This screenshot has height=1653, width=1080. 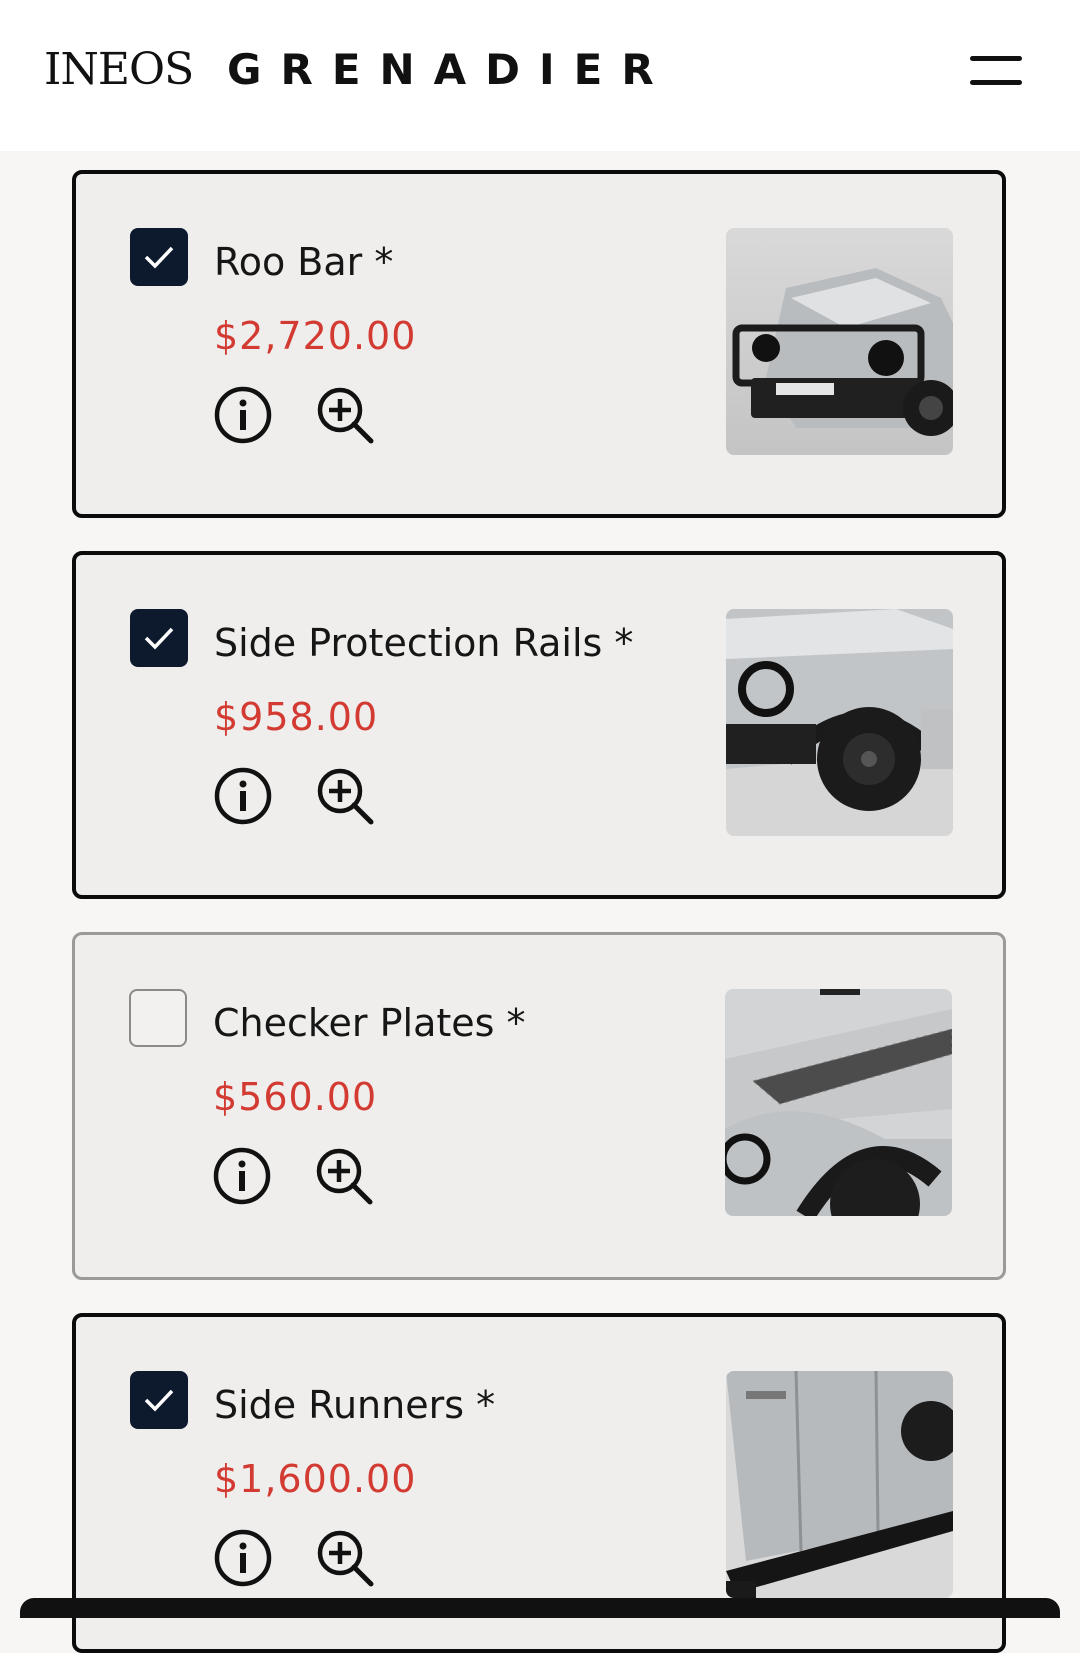 What do you see at coordinates (450, 70) in the screenshot?
I see `grenadier-logo: GRENADIER` at bounding box center [450, 70].